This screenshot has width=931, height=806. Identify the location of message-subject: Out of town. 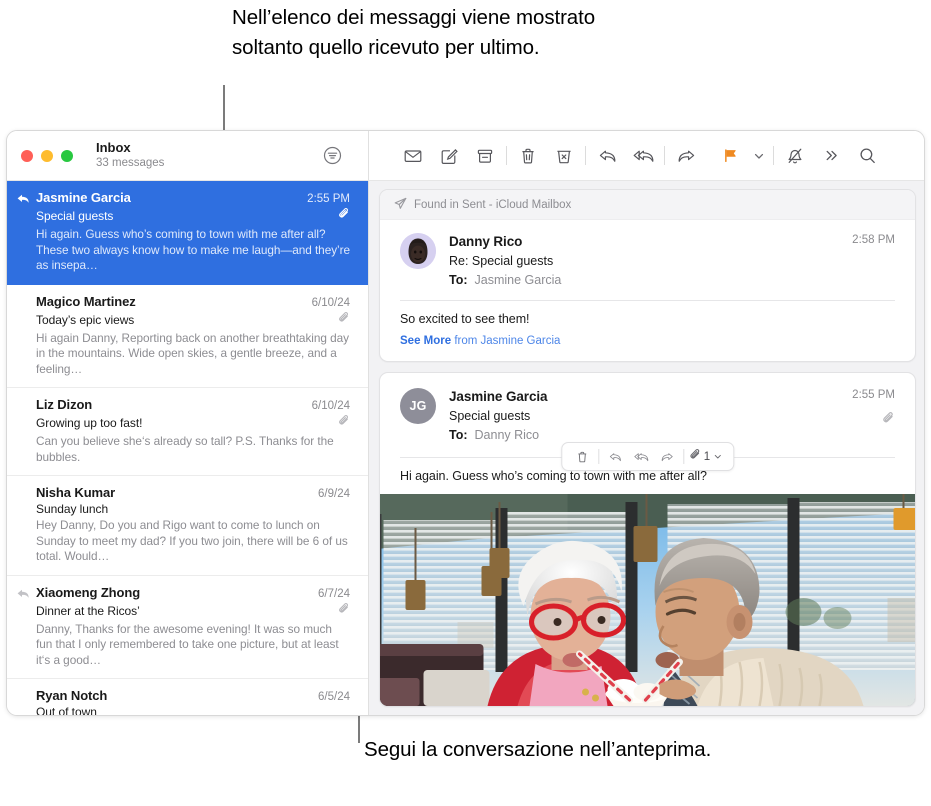
(66, 710).